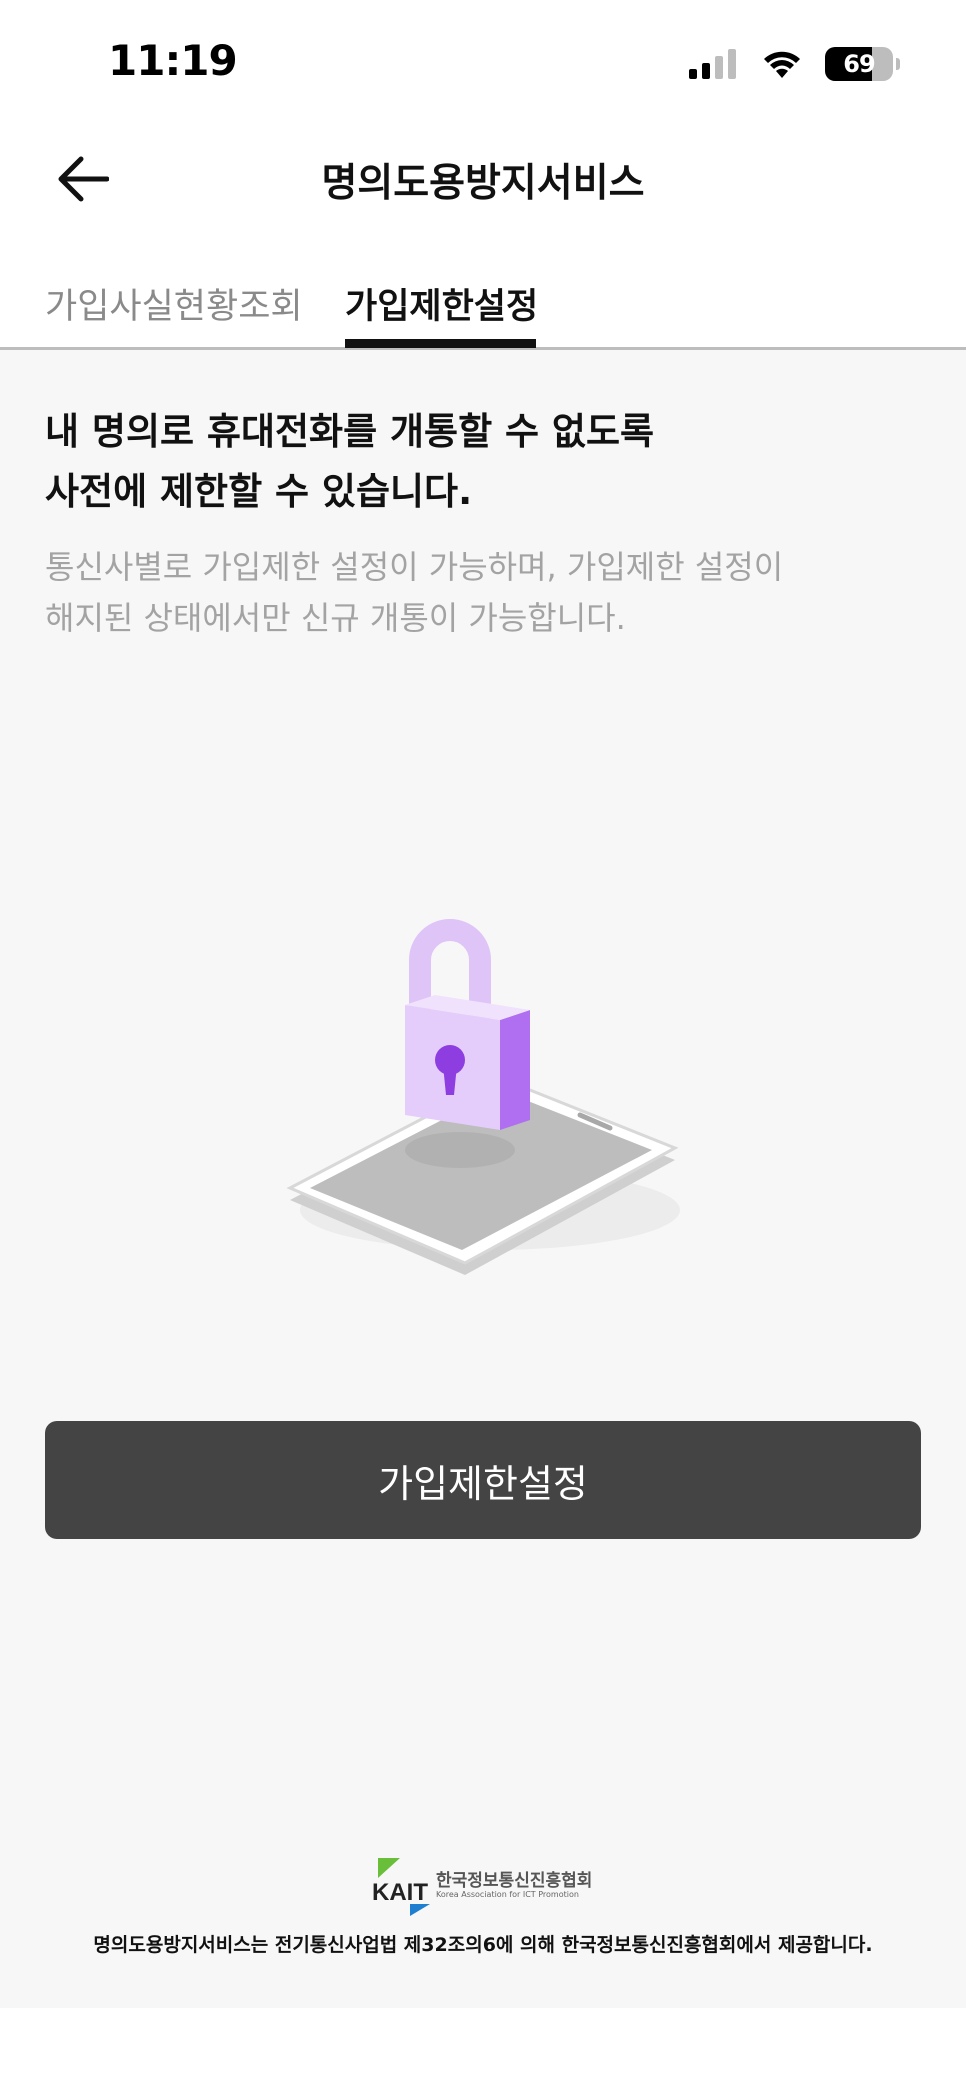 The height and width of the screenshot is (2091, 966). I want to click on headline-line-2: 사전에 제한할 수 있습니다., so click(259, 491).